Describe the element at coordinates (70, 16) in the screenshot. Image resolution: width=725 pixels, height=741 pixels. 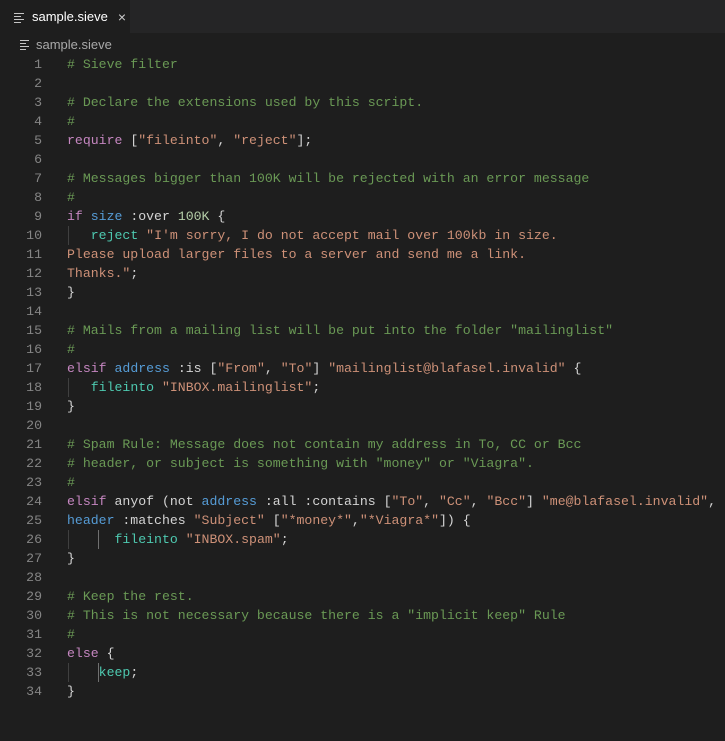
I see `tab-title: sample.sieve` at that location.